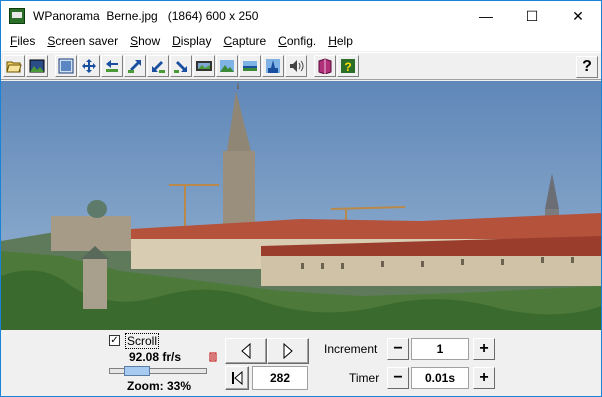  Describe the element at coordinates (280, 378) in the screenshot. I see `position-field: 282` at that location.